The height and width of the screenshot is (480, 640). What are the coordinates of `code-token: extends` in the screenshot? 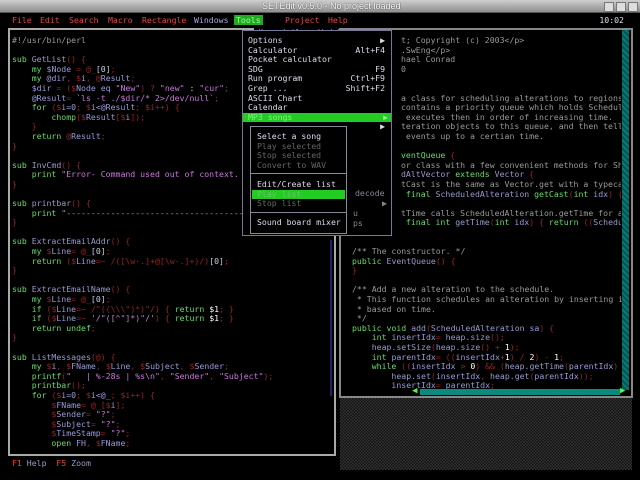 It's located at (475, 174).